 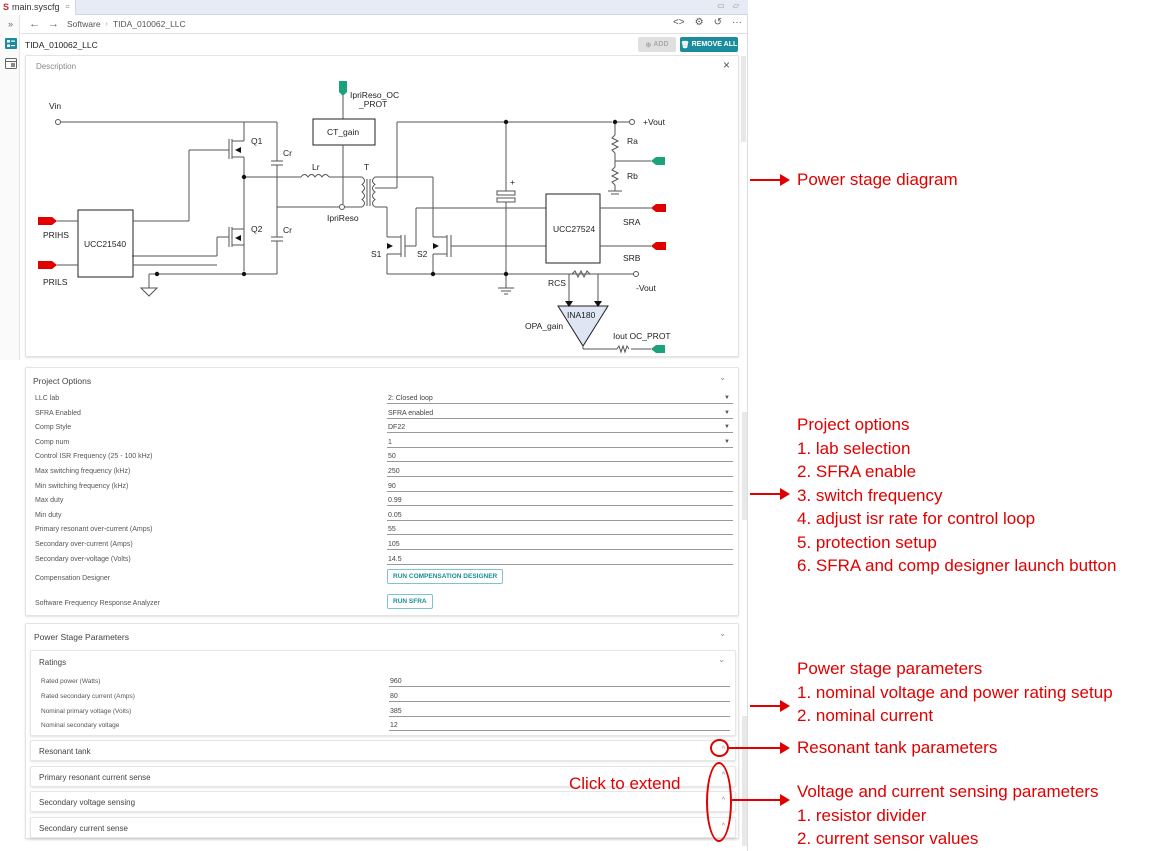 I want to click on rating-value: 960, so click(x=396, y=681).